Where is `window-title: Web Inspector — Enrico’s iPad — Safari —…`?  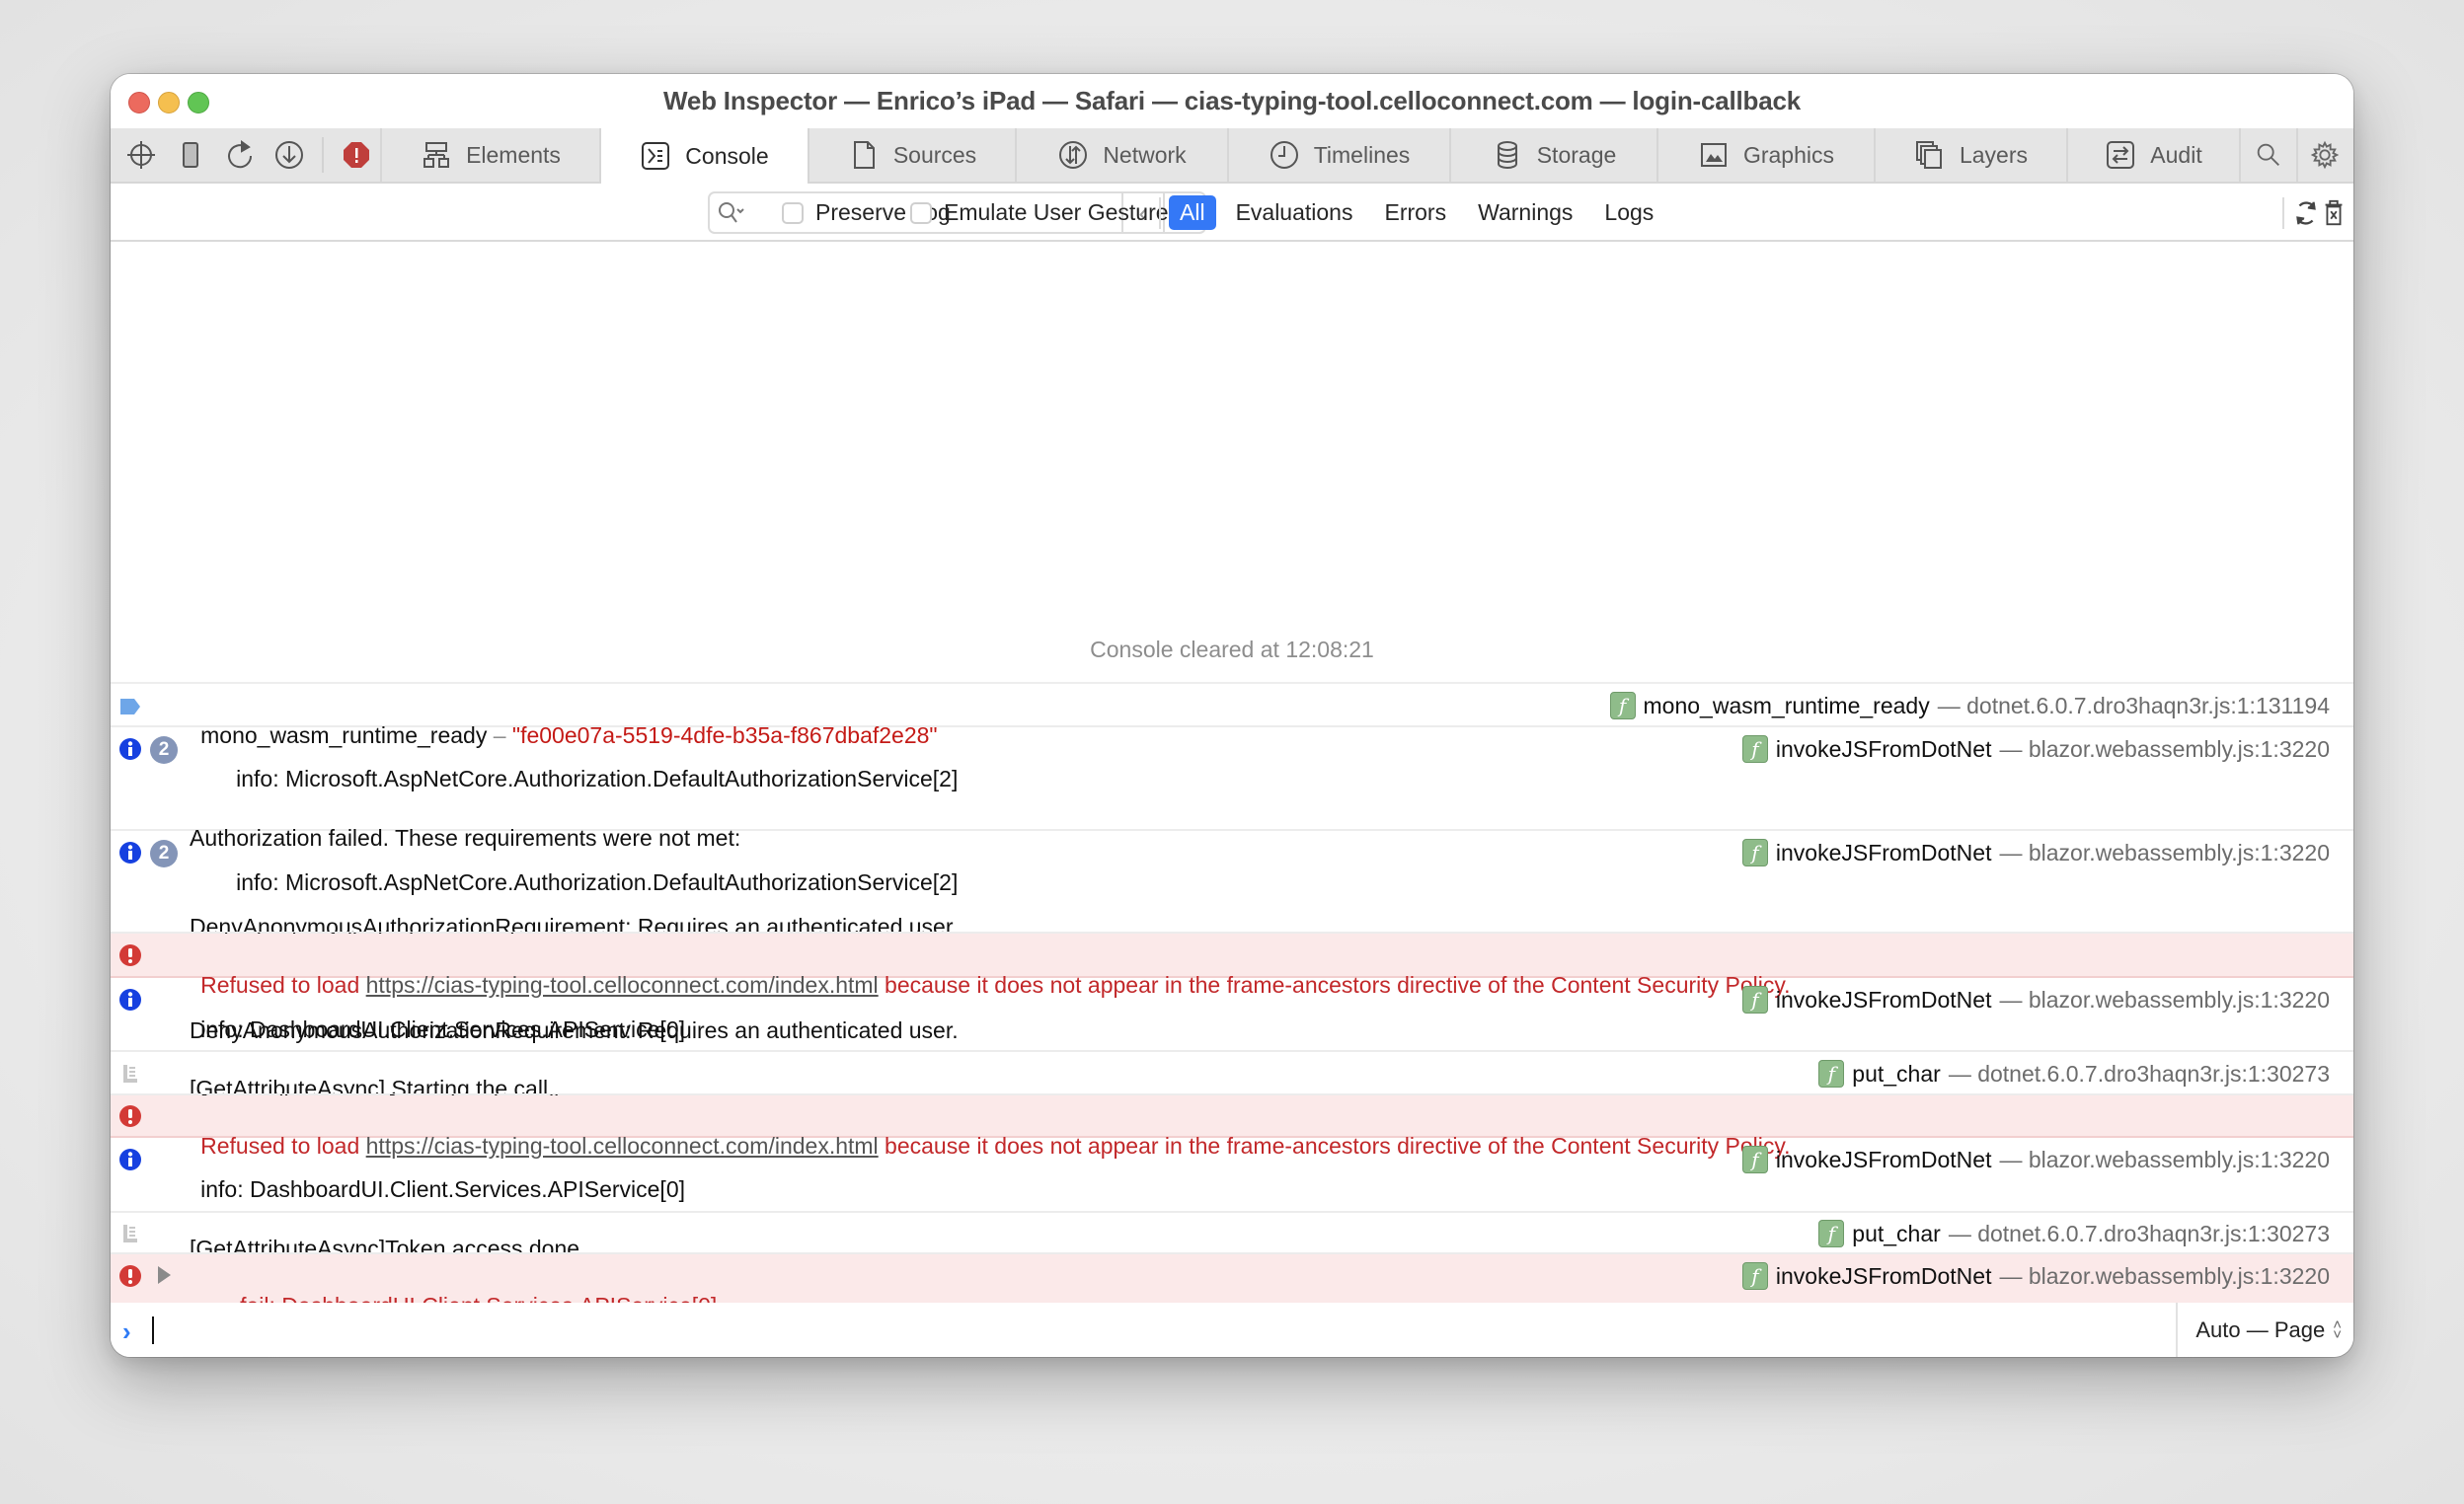 window-title: Web Inspector — Enrico’s iPad — Safari —… is located at coordinates (1232, 100).